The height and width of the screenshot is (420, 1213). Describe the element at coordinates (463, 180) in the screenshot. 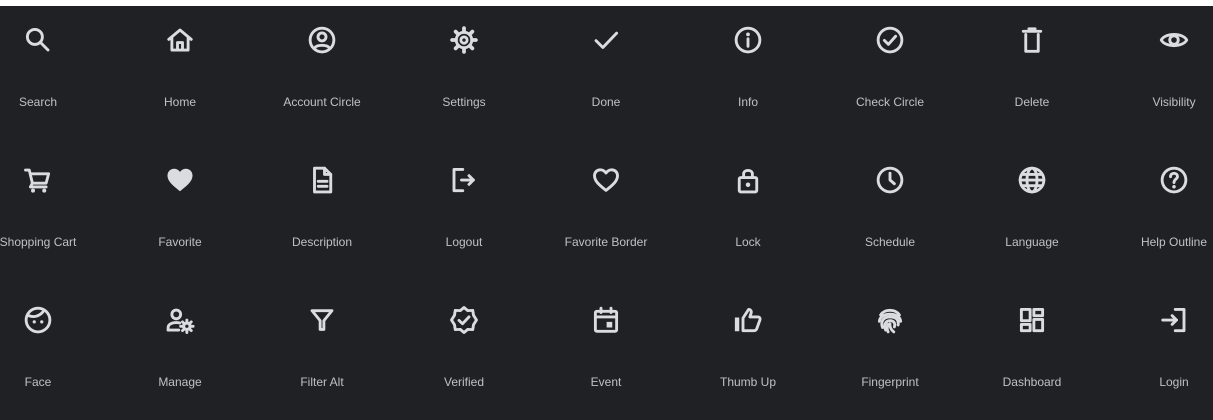

I see `logout-icon` at that location.